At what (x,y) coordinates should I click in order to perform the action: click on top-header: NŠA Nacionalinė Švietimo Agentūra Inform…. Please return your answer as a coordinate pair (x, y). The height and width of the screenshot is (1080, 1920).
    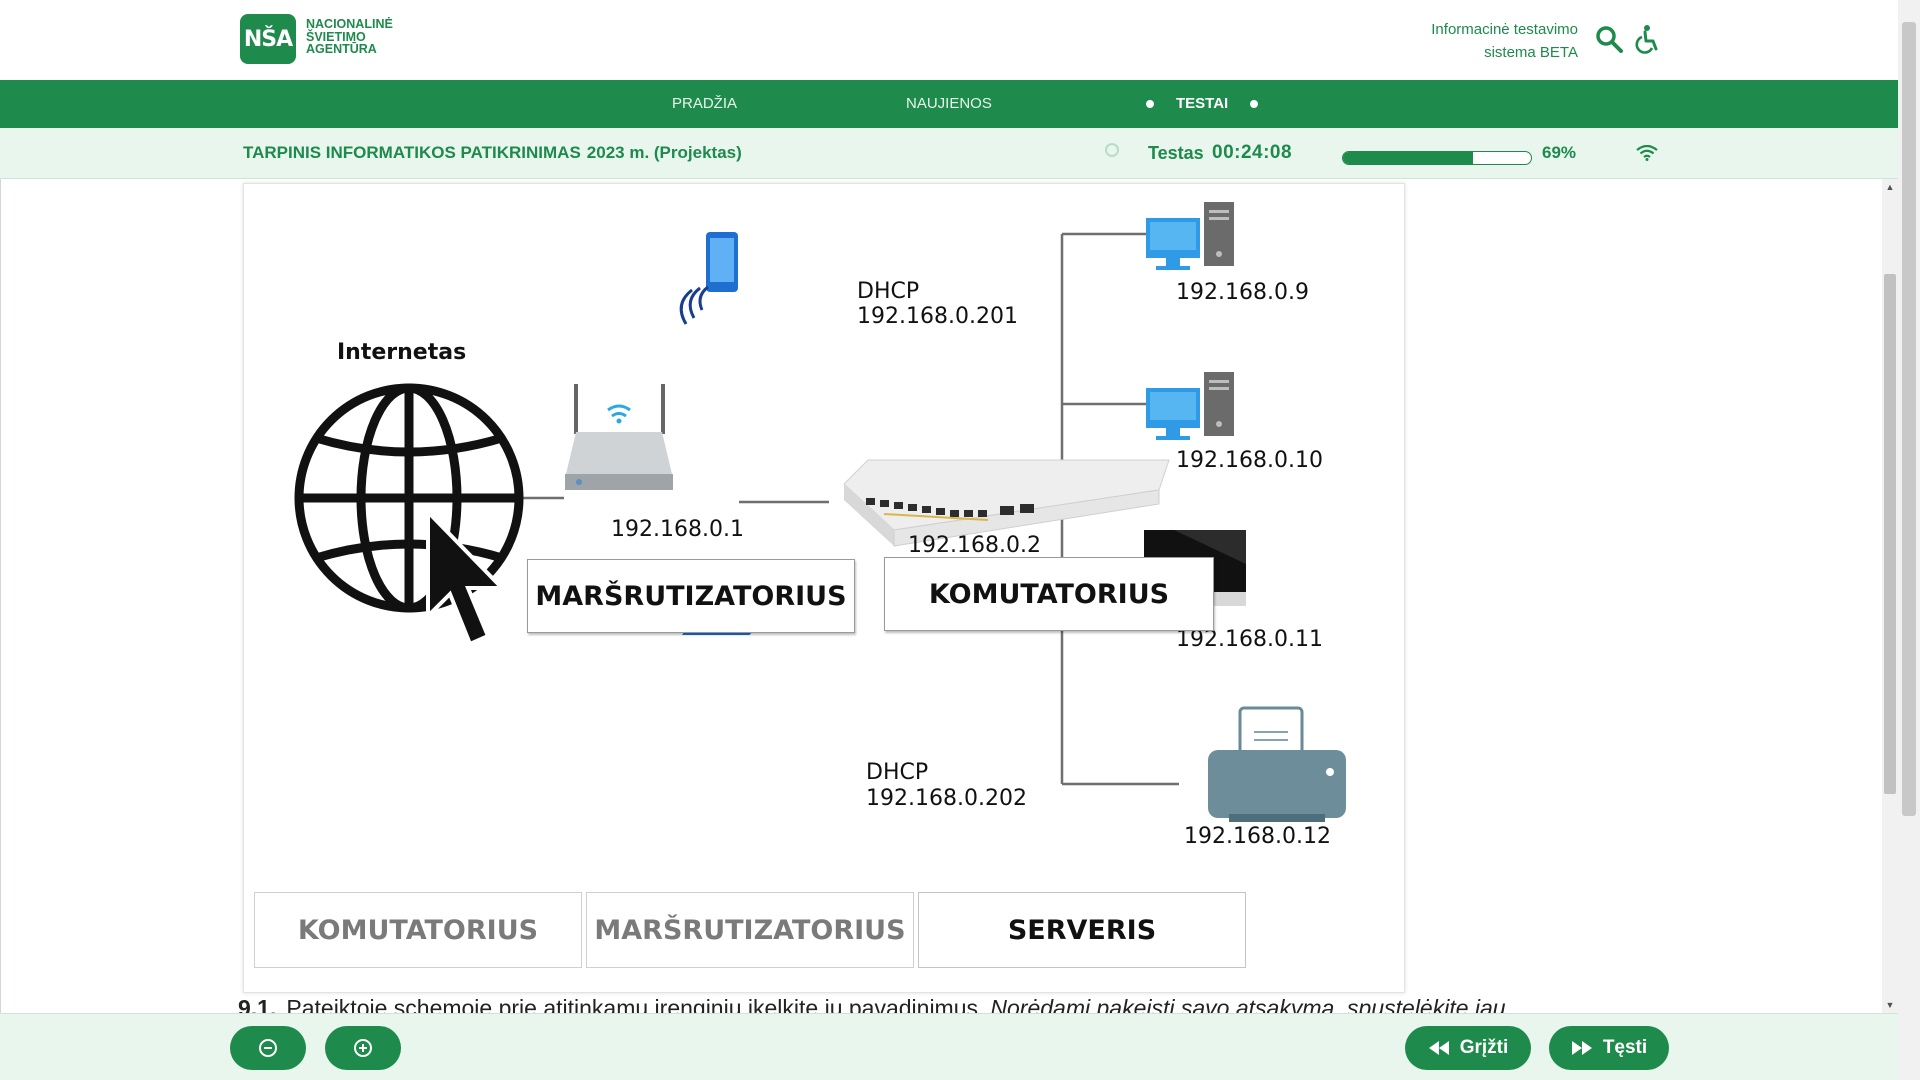
    Looking at the image, I should click on (949, 40).